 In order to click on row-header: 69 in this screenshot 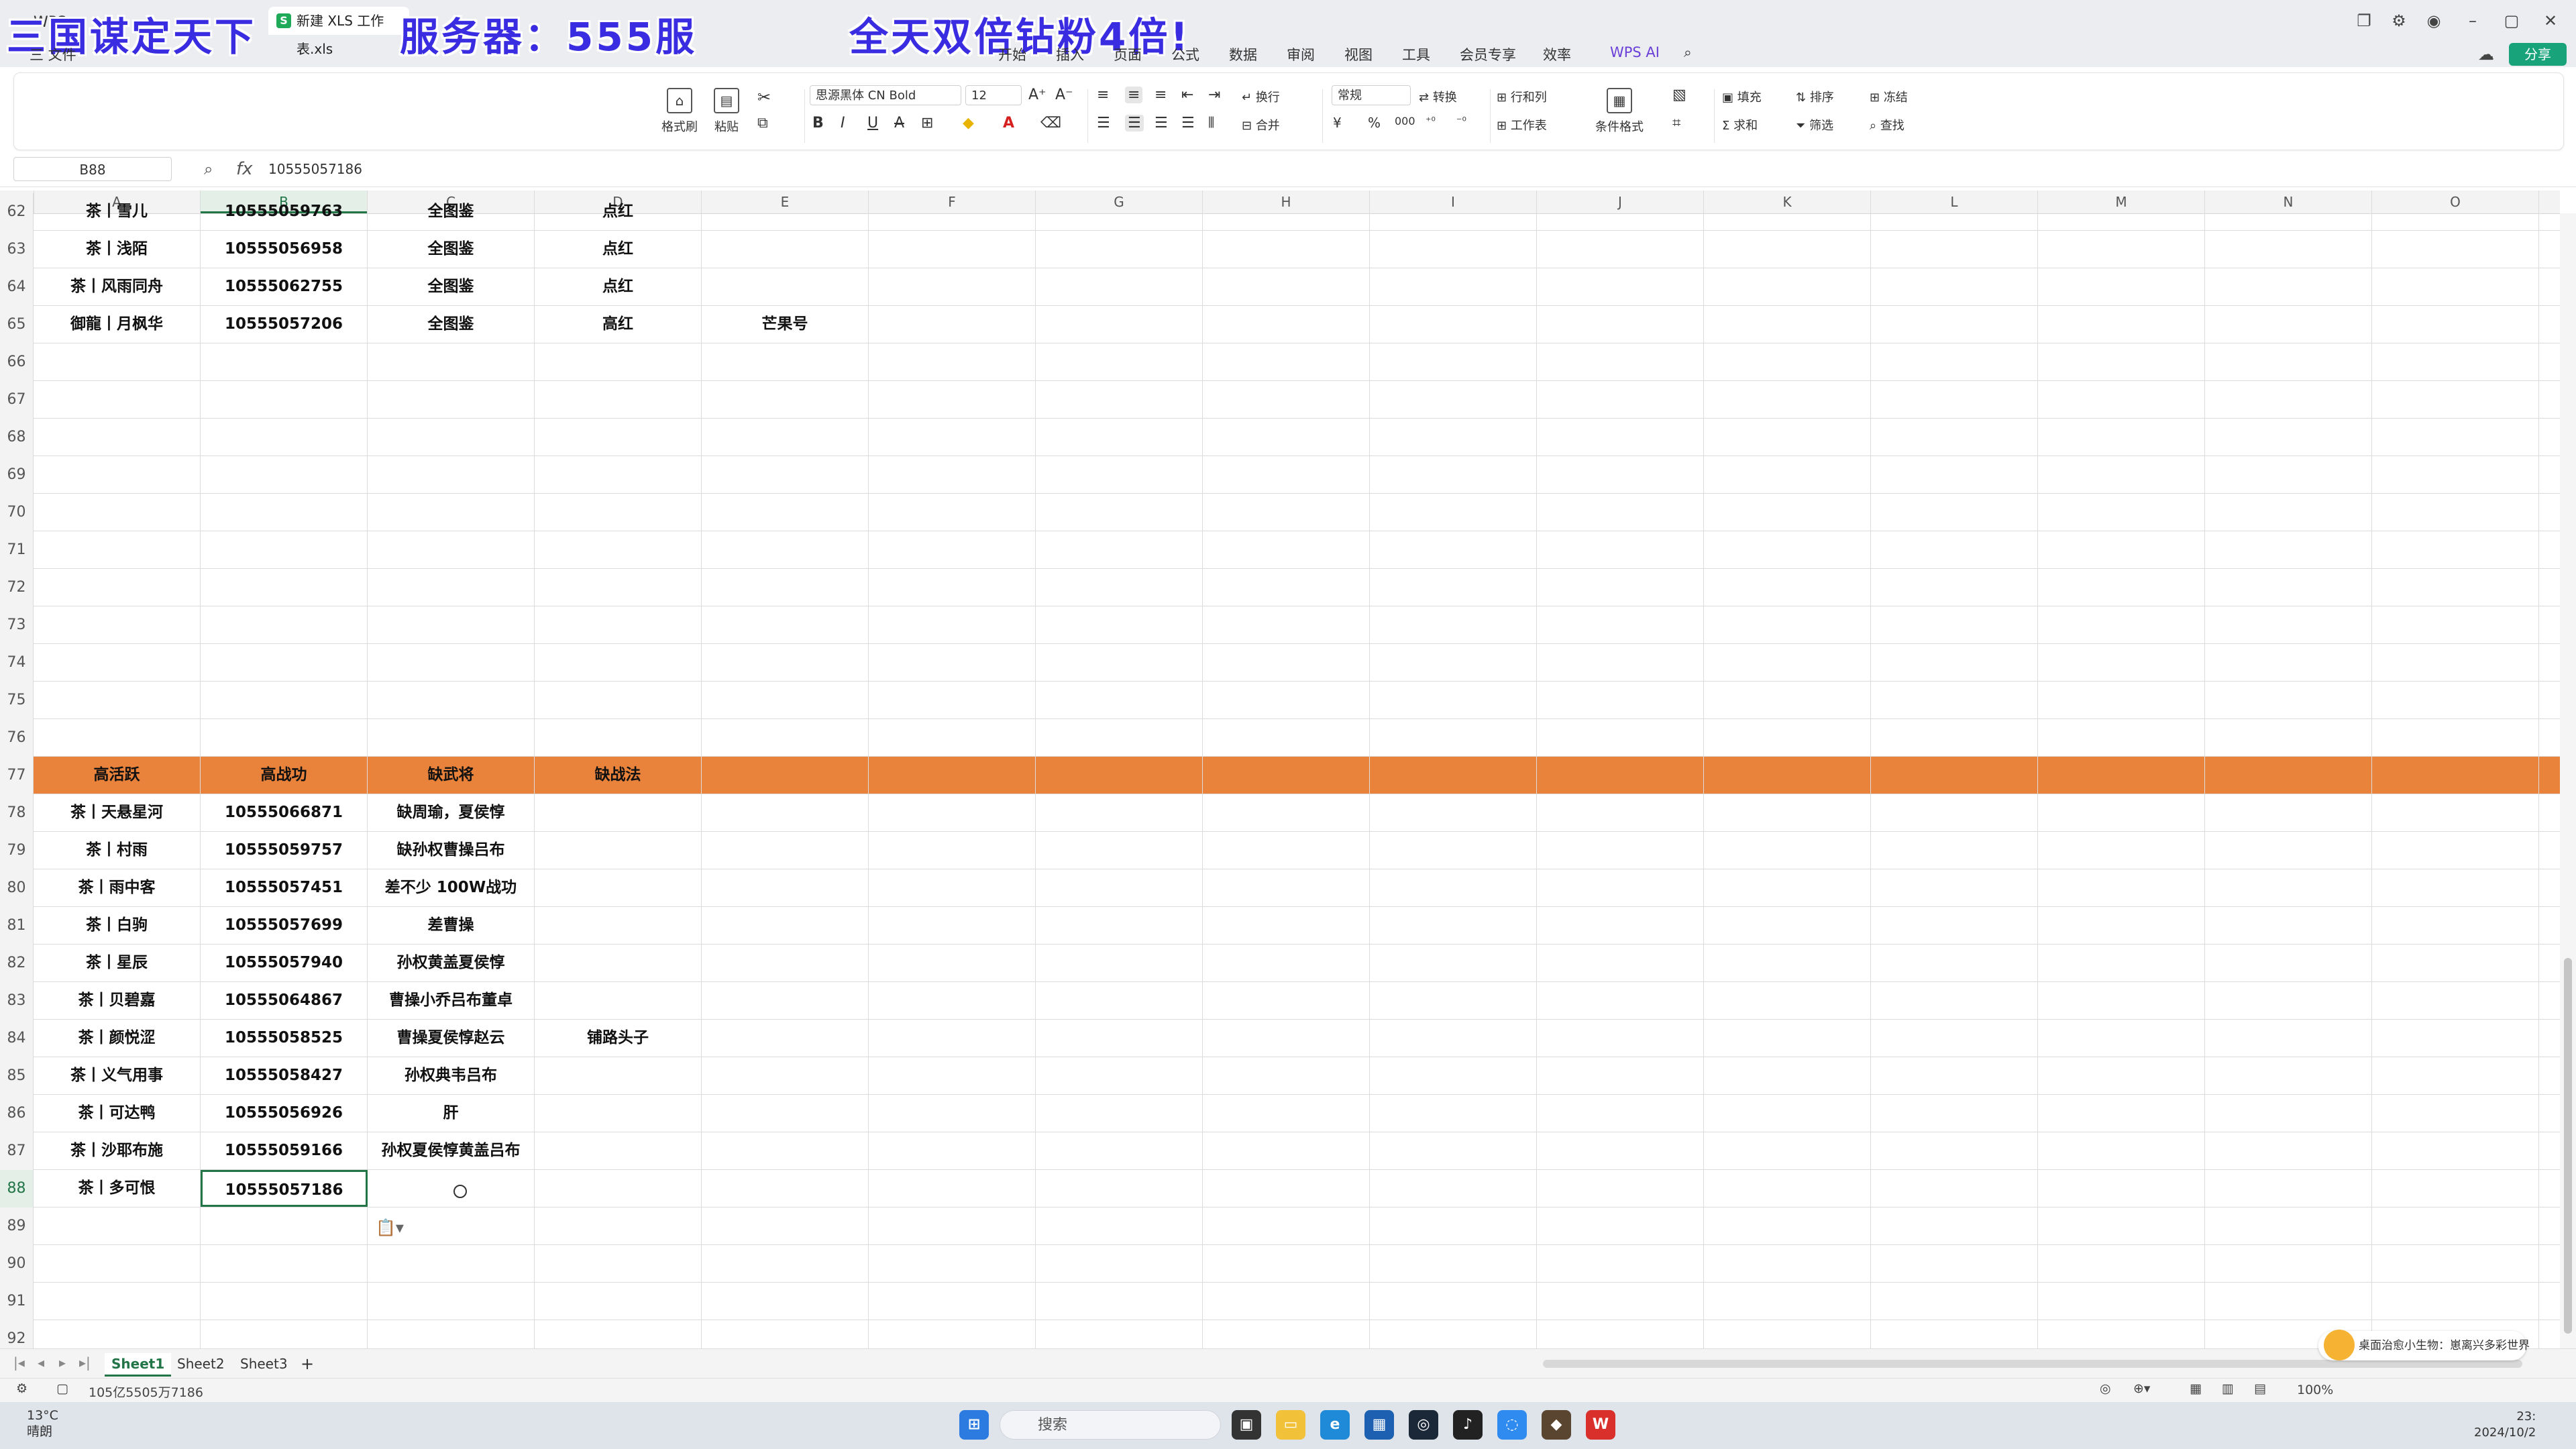, I will do `click(17, 475)`.